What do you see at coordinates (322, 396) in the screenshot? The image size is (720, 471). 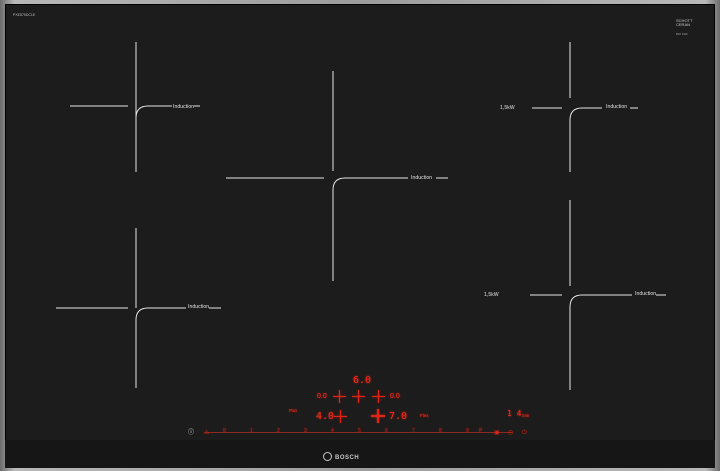 I see `top-left-dashes: 0.0` at bounding box center [322, 396].